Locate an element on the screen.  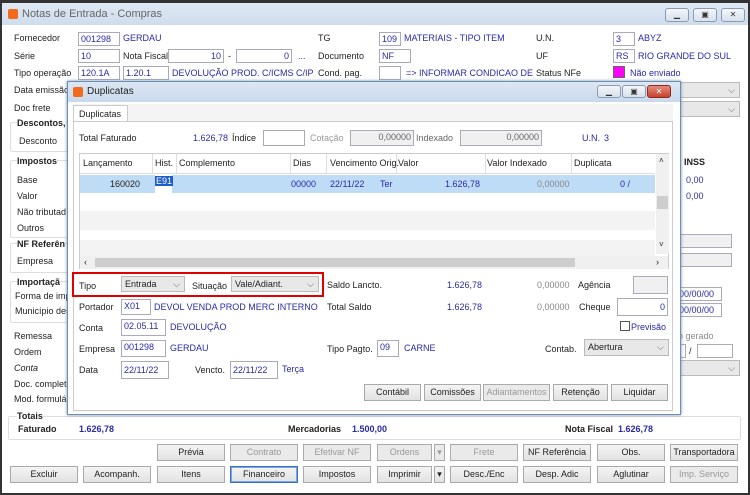
cell-hist-editing: E91 is located at coordinates (164, 181).